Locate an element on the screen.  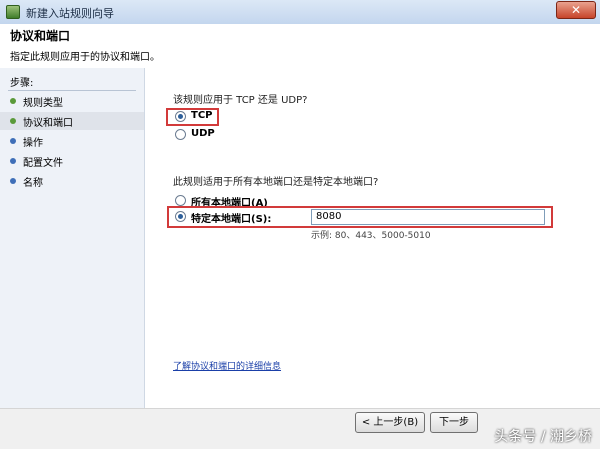
close-button: ✕ is located at coordinates (576, 10).